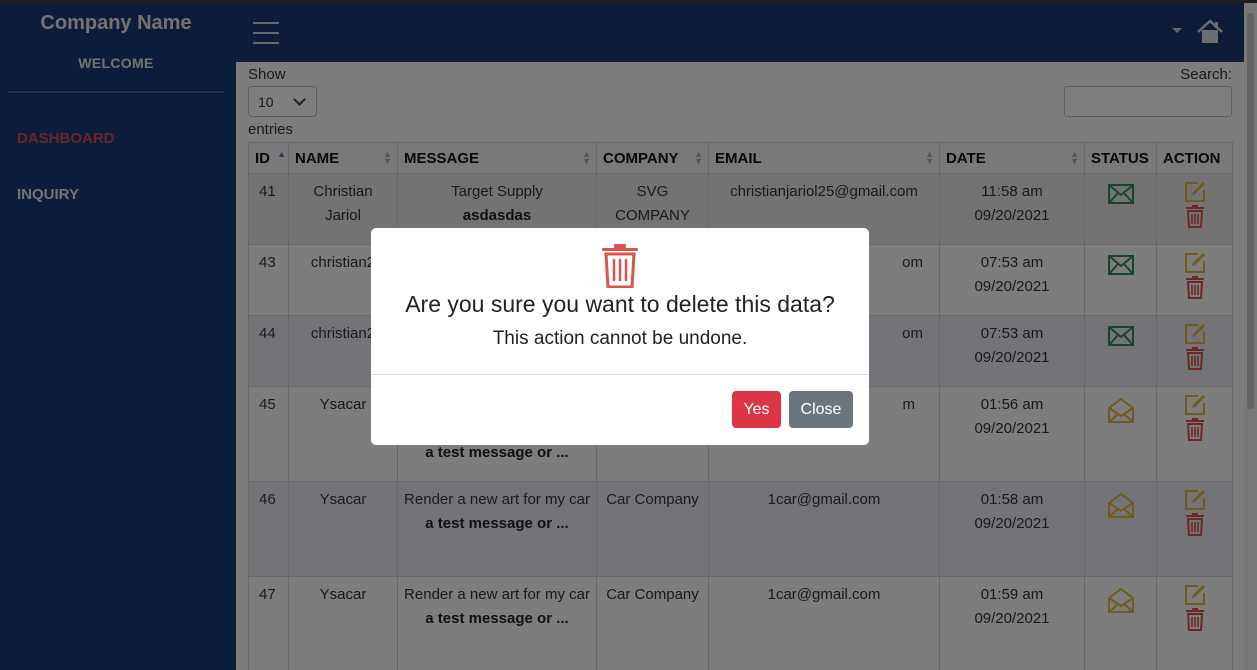  Describe the element at coordinates (821, 409) in the screenshot. I see `close-button: Close` at that location.